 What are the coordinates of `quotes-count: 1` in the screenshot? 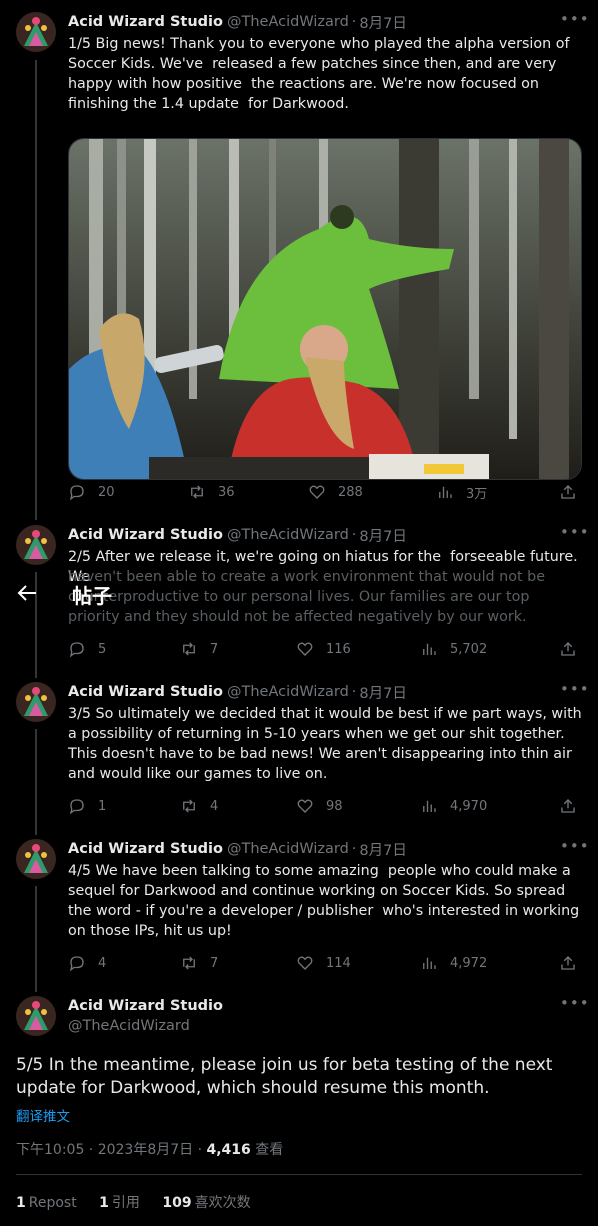 It's located at (104, 1203).